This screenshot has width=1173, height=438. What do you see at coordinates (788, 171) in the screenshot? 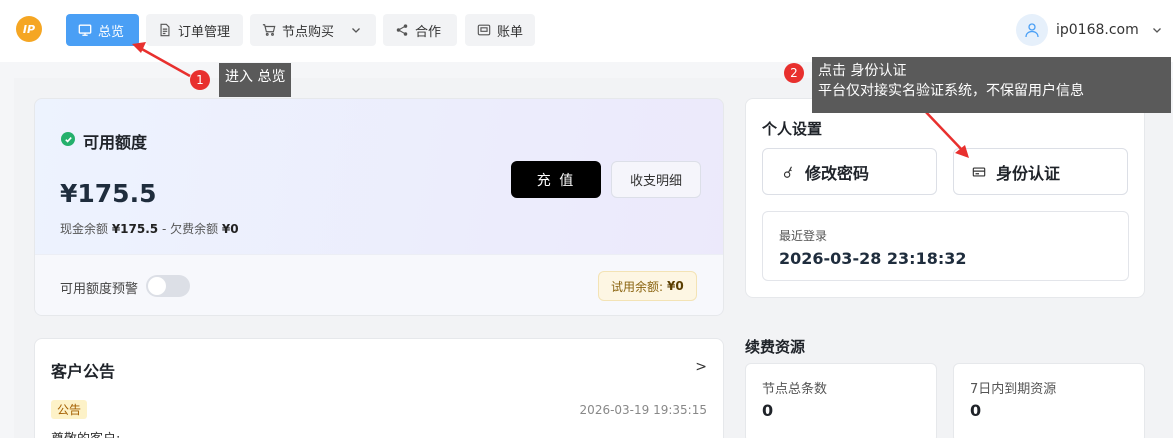
I see `key-icon` at bounding box center [788, 171].